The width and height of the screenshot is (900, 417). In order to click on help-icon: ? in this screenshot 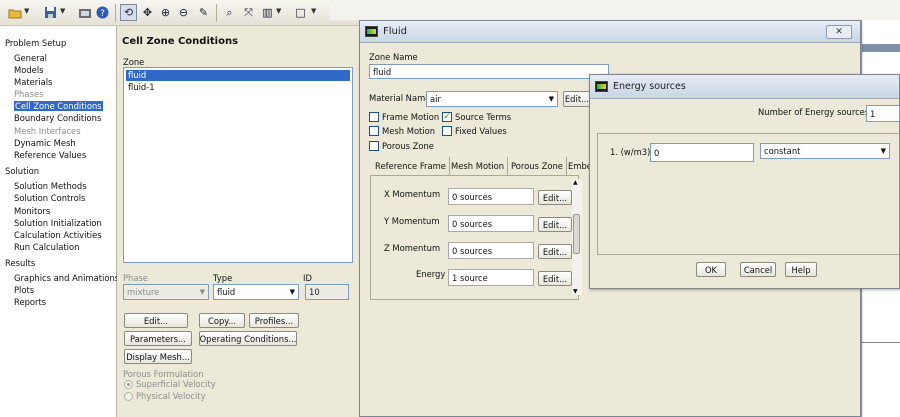, I will do `click(102, 12)`.